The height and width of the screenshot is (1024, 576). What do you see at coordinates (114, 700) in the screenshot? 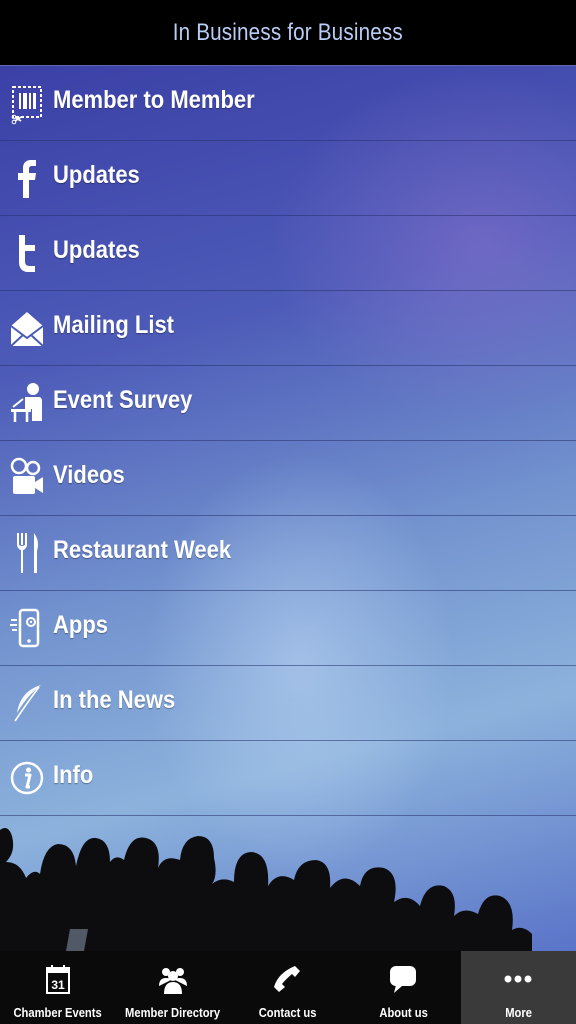
I see `menu-item-label: In the News` at bounding box center [114, 700].